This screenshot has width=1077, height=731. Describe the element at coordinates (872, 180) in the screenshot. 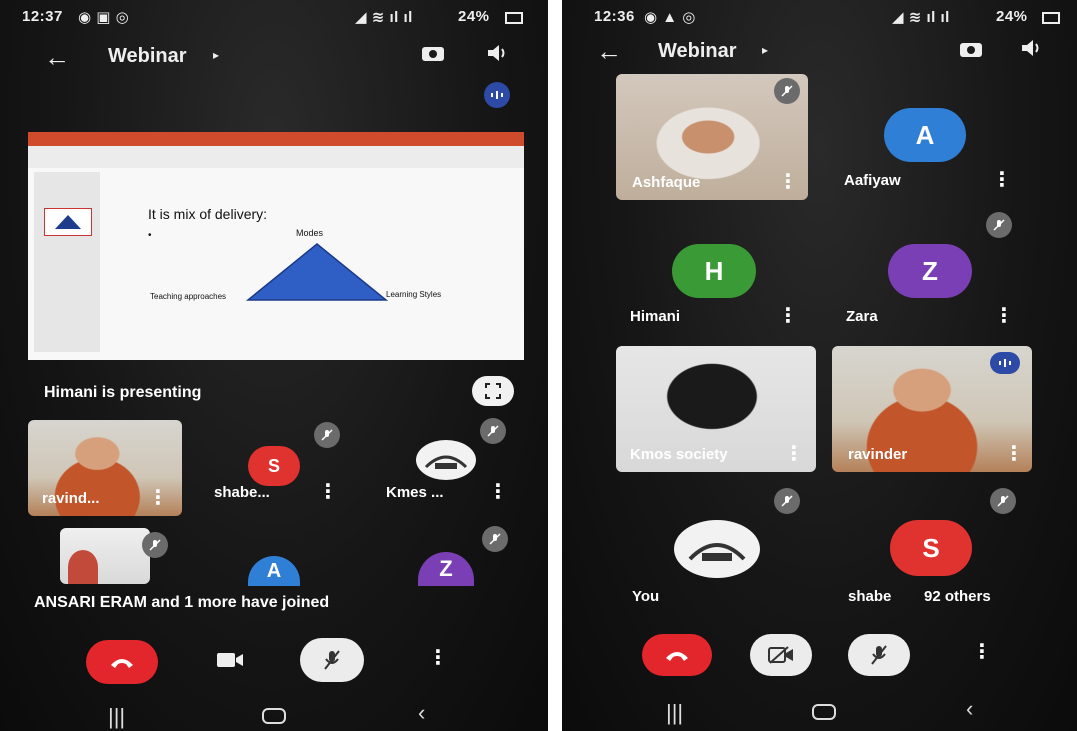

I see `participant-name: Aafiyaw` at that location.